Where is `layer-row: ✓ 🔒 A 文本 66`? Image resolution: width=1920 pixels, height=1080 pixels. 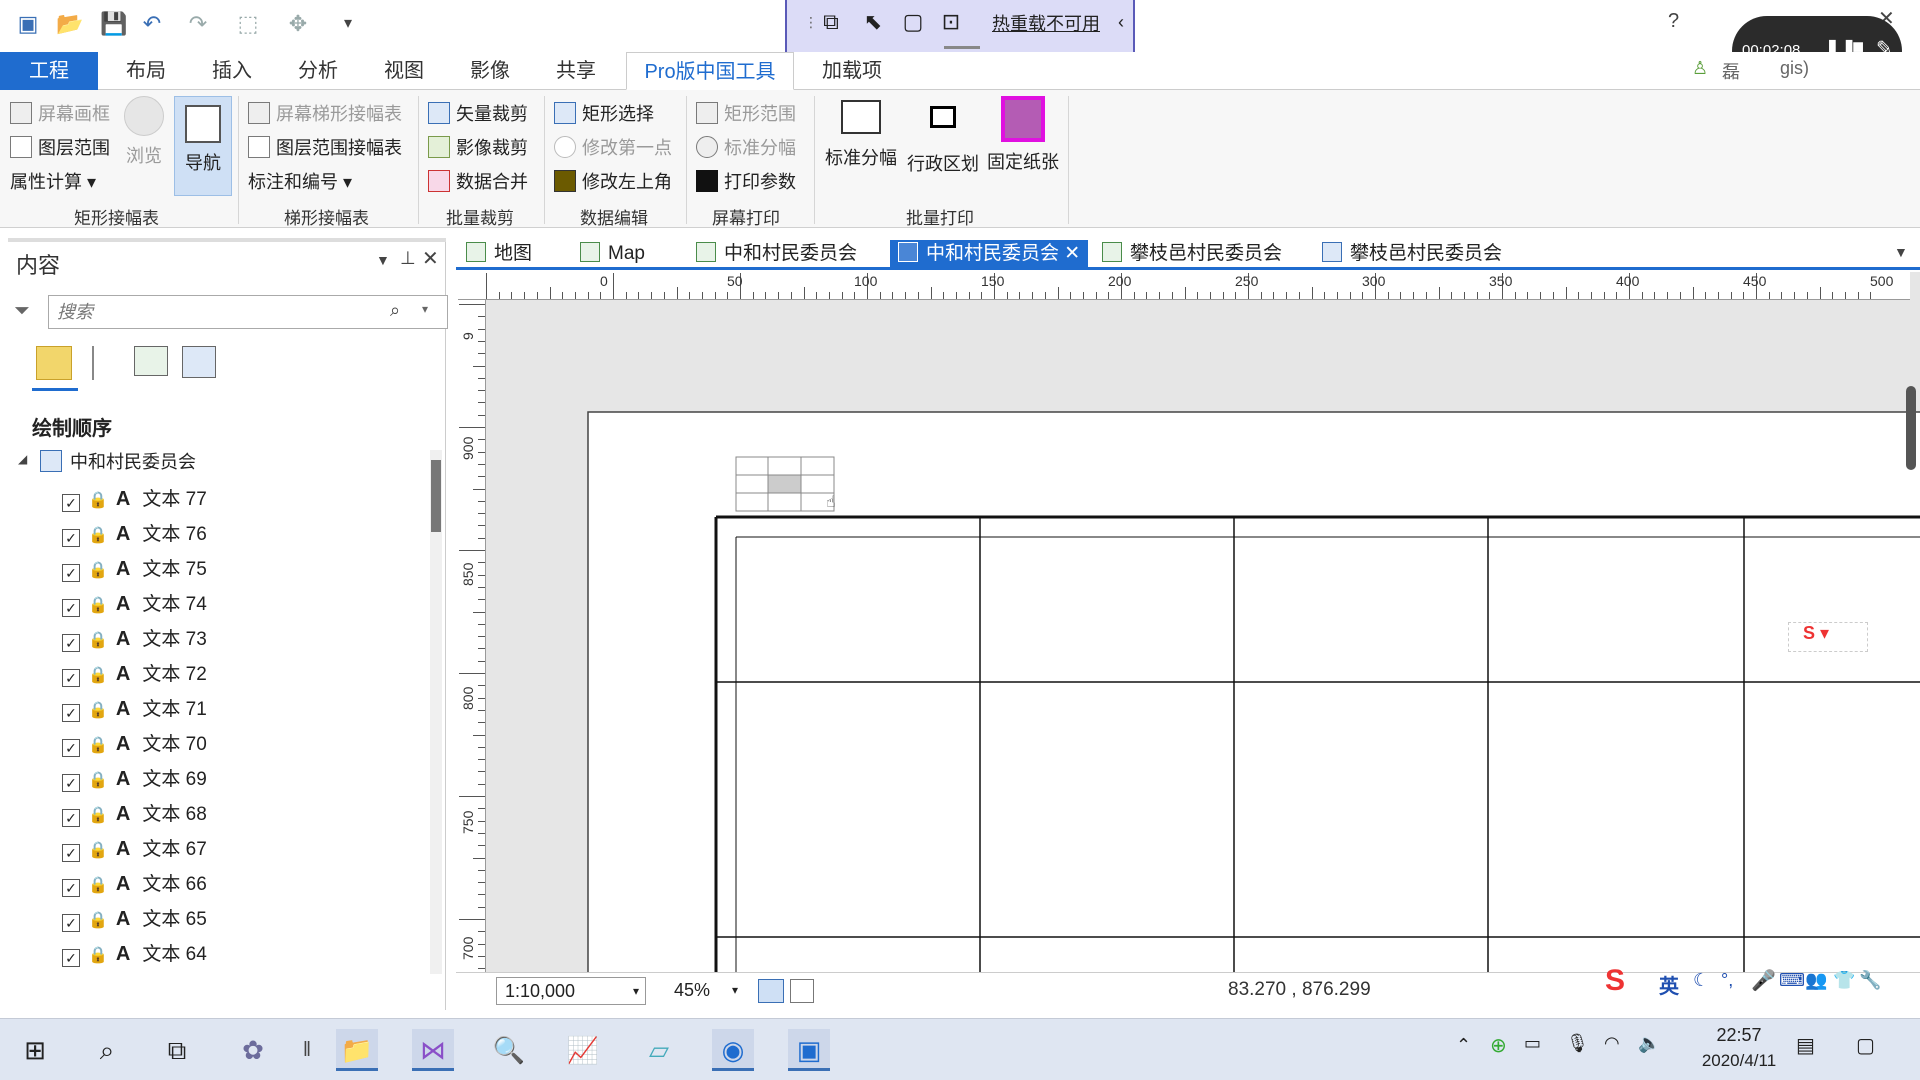 layer-row: ✓ 🔒 A 文本 66 is located at coordinates (134, 884).